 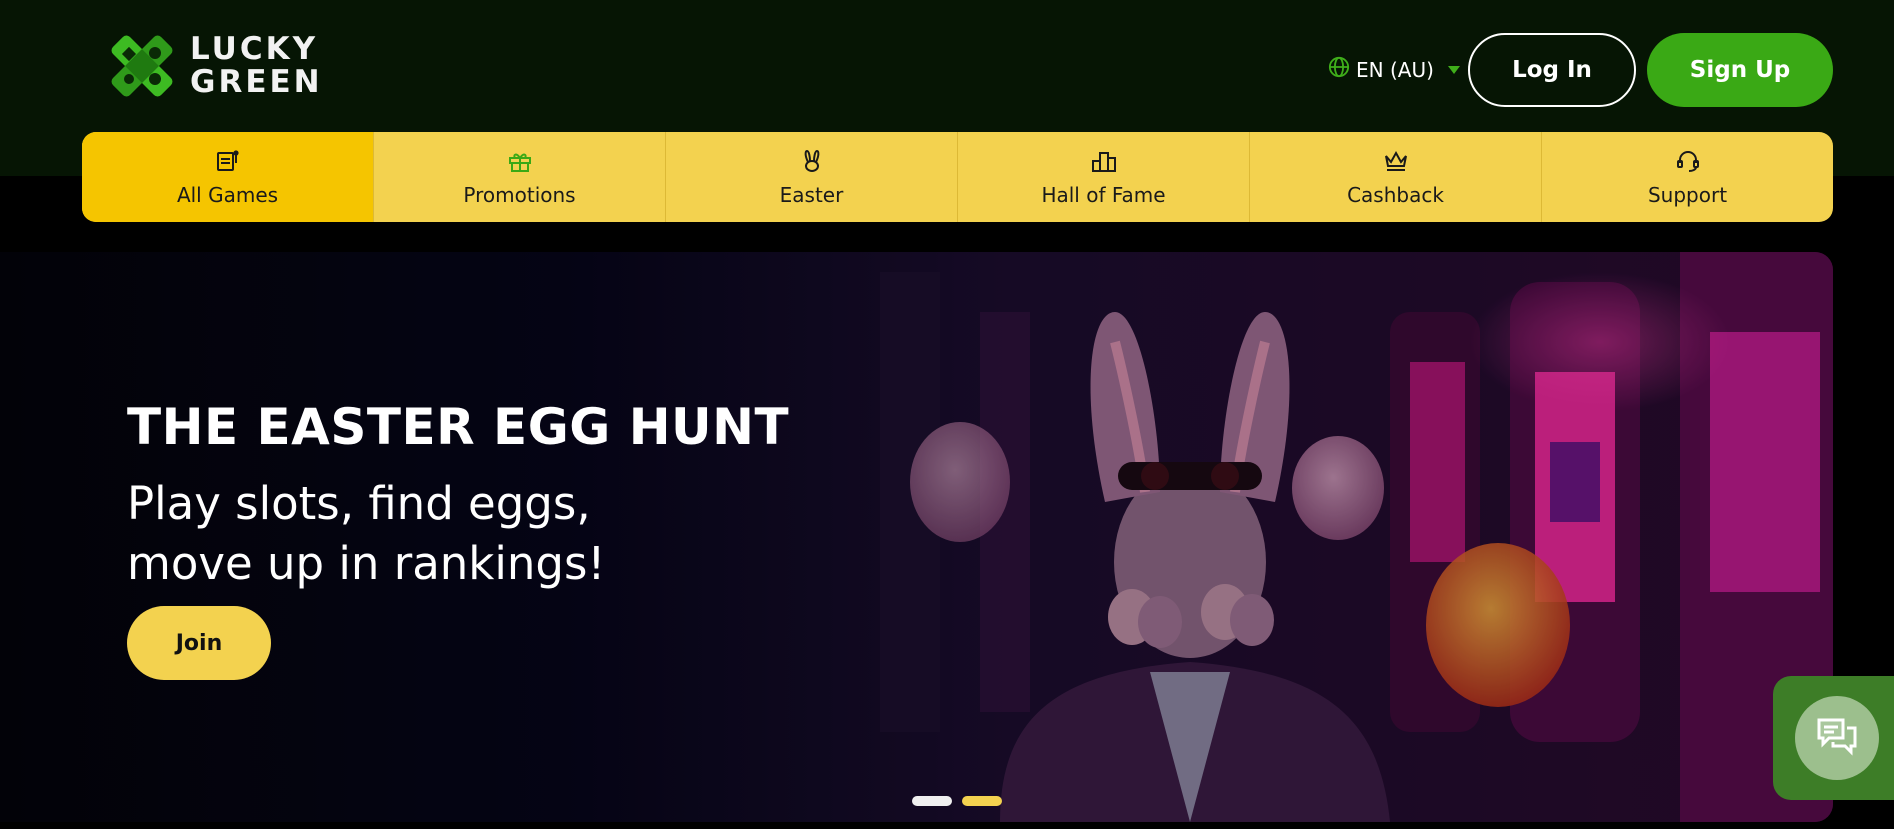 I want to click on signup-button: Sign Up, so click(x=1740, y=70).